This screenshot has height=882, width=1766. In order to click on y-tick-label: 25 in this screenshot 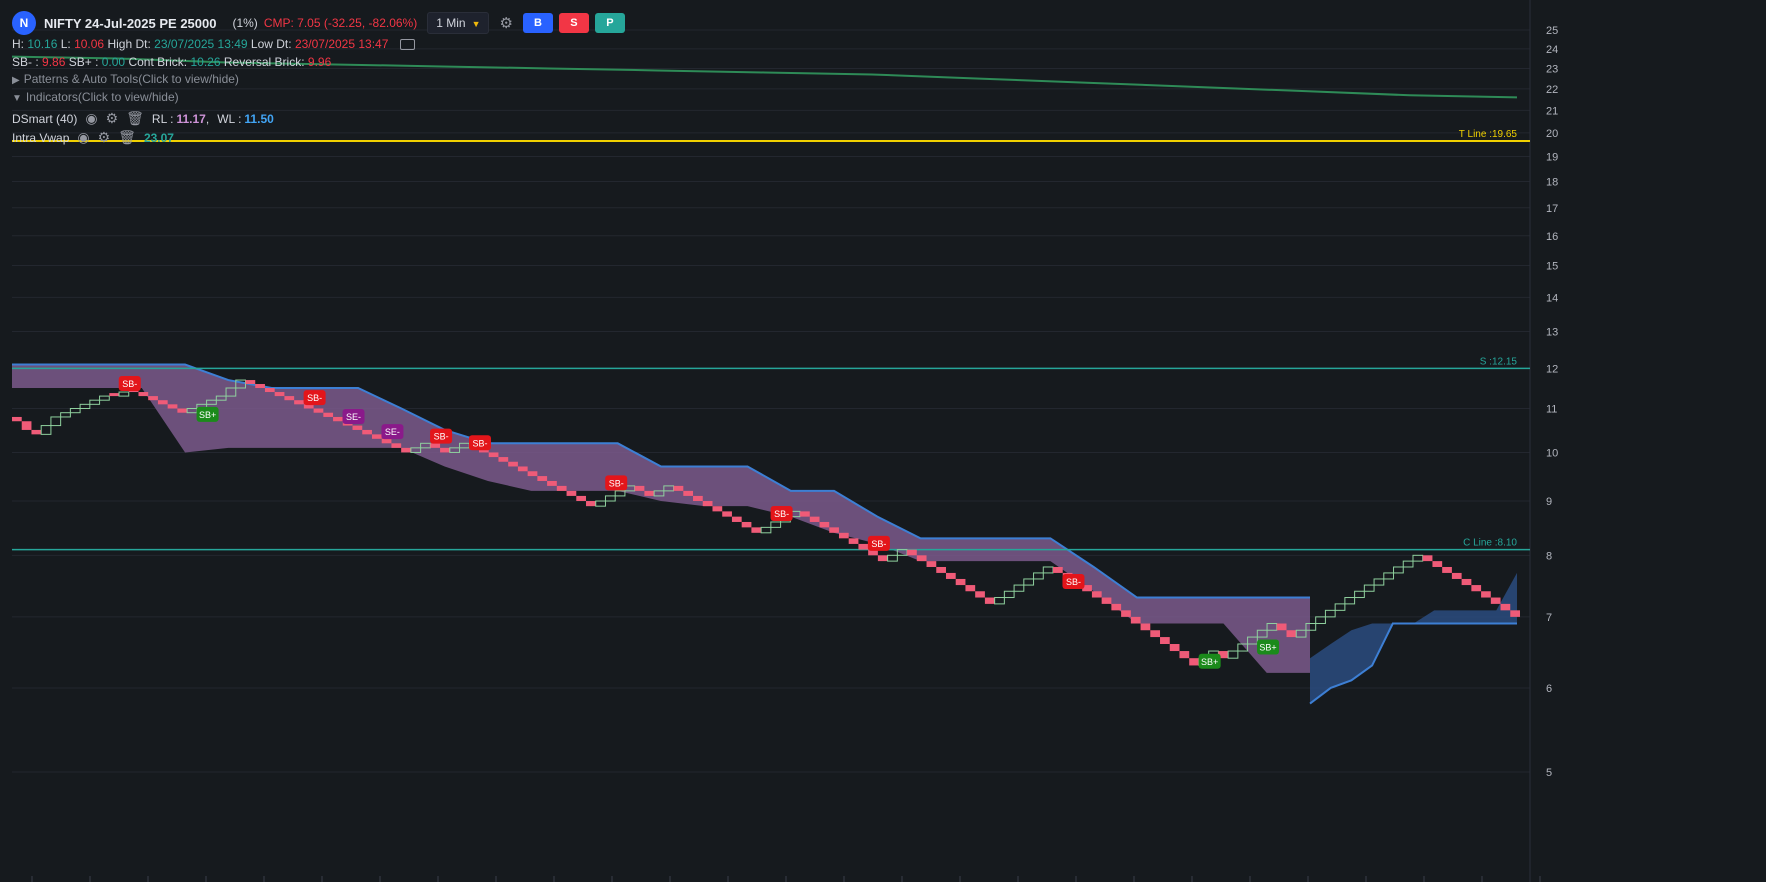, I will do `click(1552, 31)`.